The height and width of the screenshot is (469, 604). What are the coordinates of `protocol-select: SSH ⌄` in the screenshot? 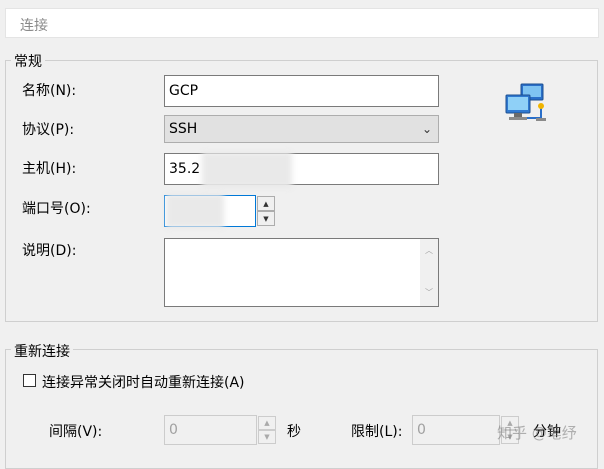 It's located at (301, 129).